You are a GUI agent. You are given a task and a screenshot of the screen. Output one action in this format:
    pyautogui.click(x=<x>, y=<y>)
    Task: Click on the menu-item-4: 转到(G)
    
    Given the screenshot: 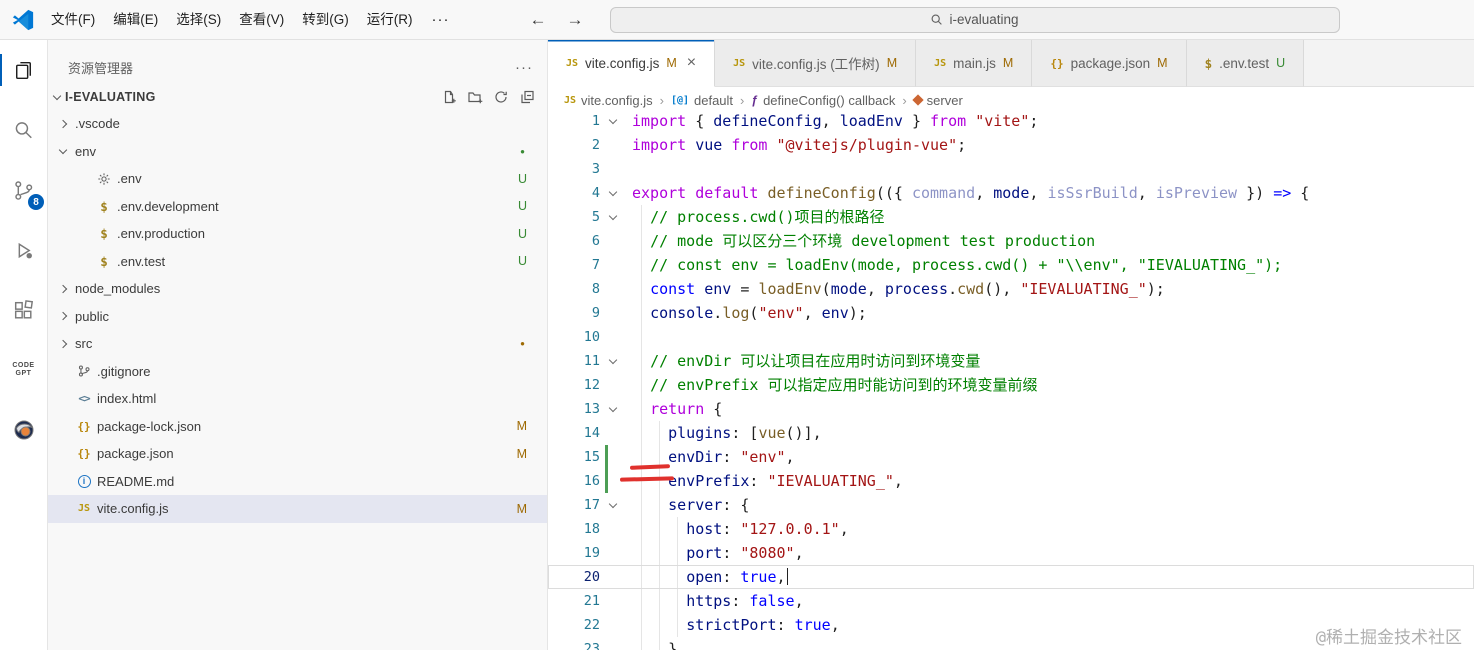 What is the action you would take?
    pyautogui.click(x=325, y=20)
    